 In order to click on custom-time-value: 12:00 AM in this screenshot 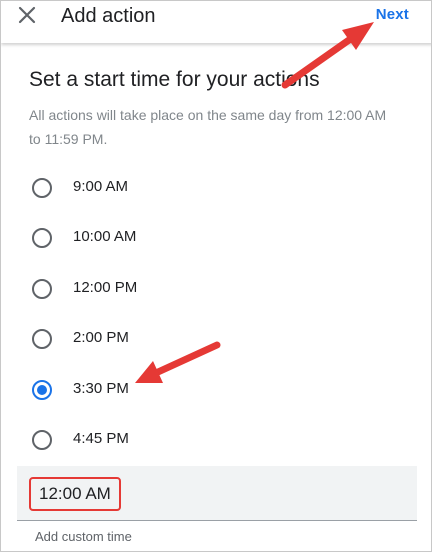, I will do `click(75, 494)`.